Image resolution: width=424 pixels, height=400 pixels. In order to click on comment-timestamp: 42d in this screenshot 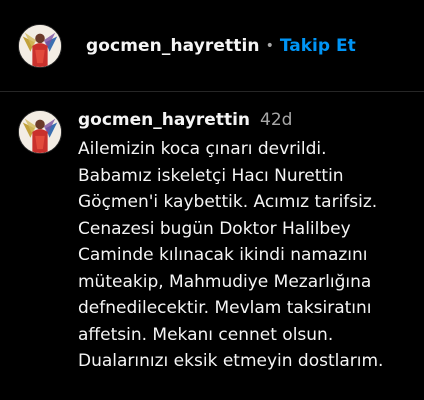, I will do `click(276, 120)`.